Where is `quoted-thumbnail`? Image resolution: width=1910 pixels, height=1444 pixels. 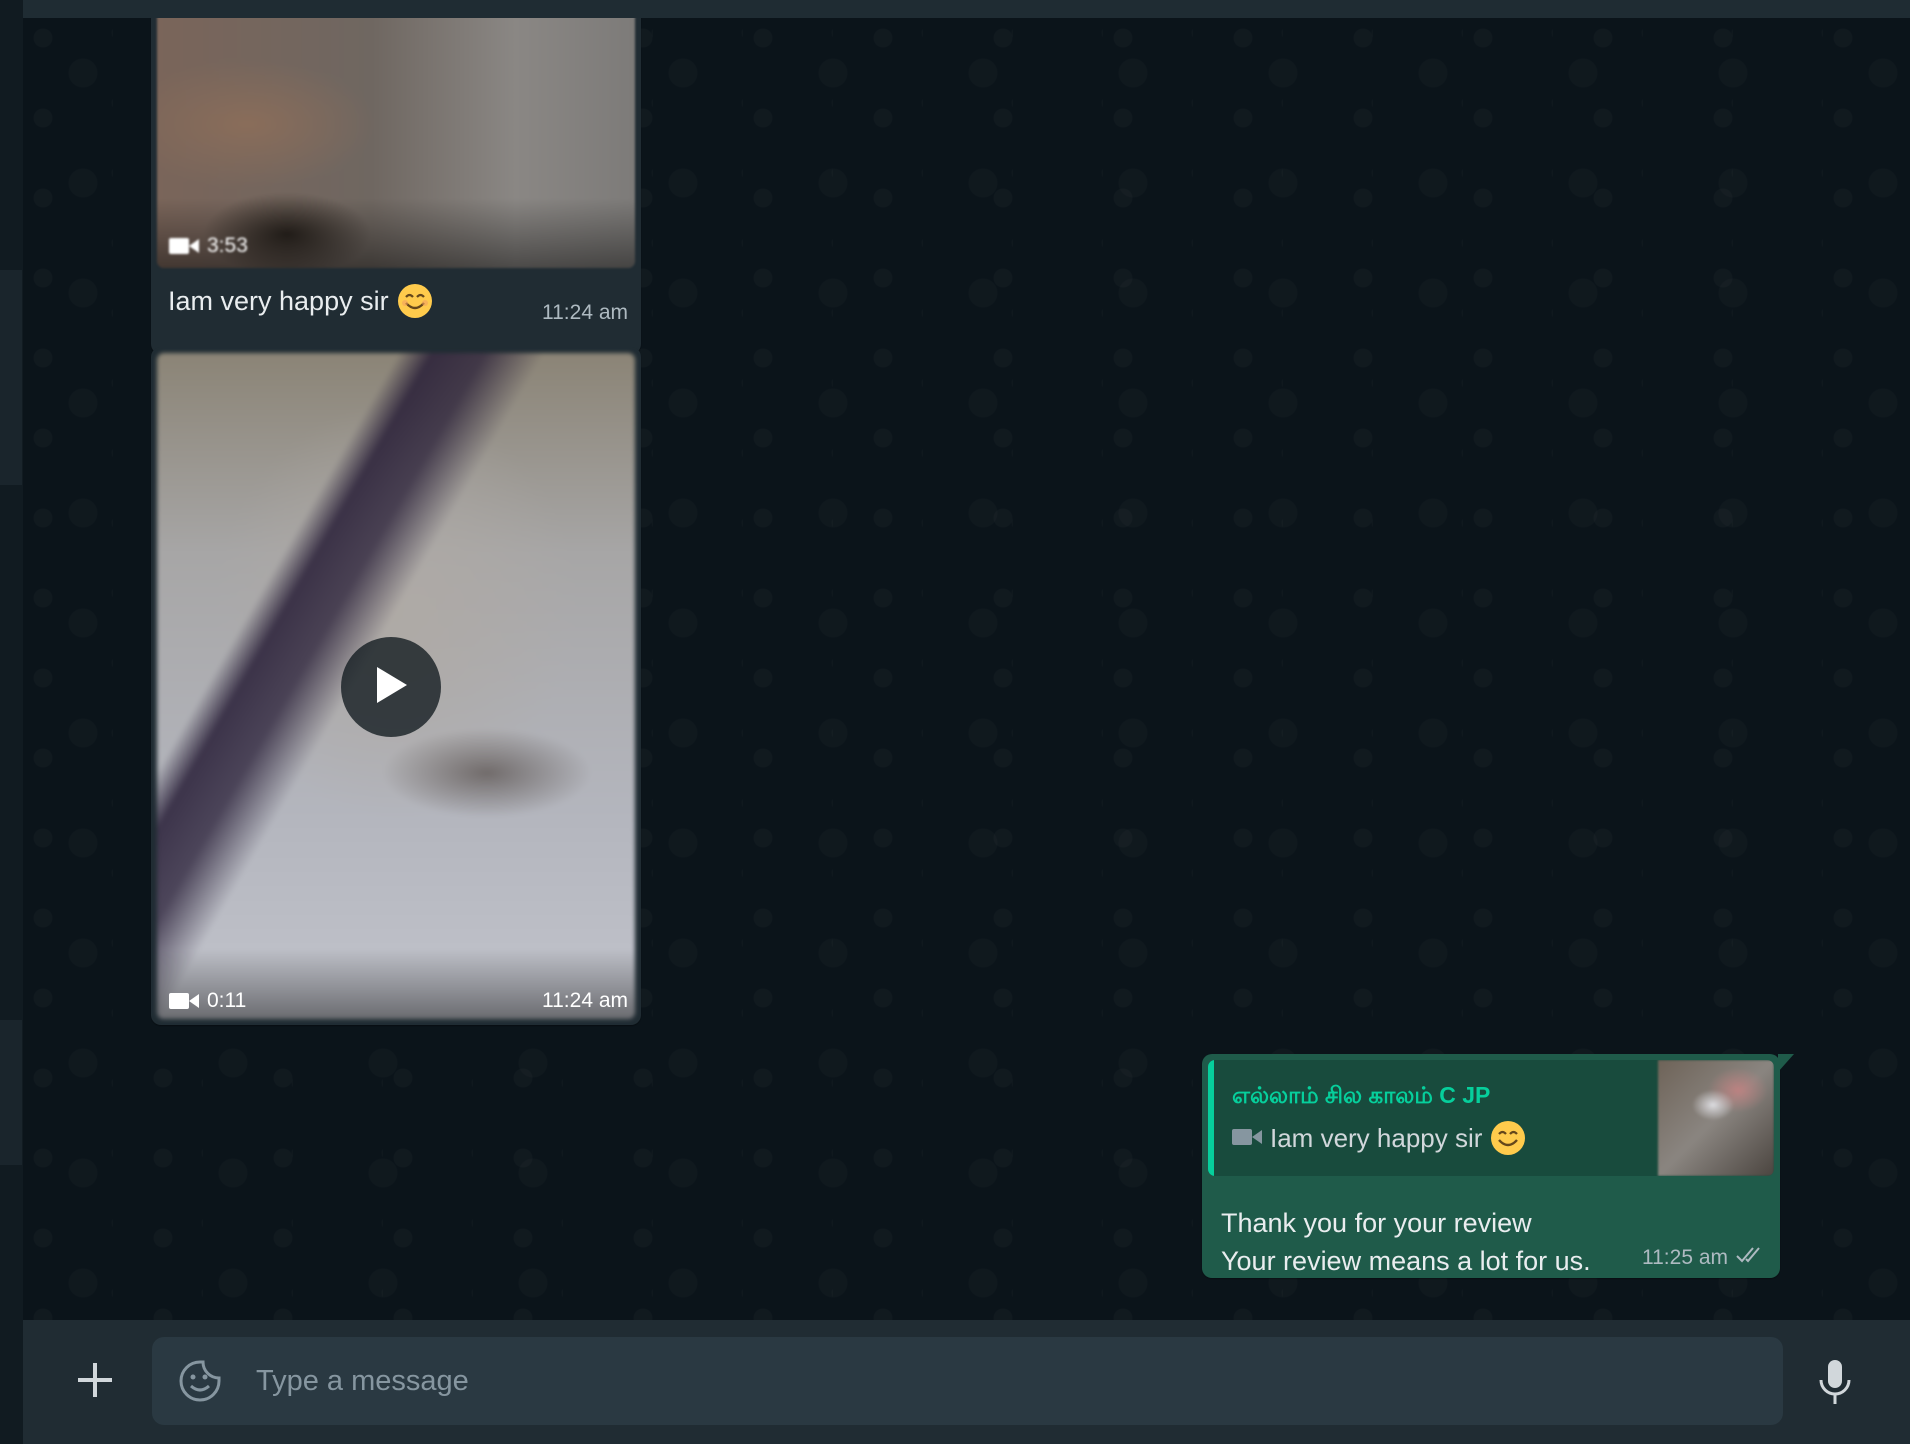 quoted-thumbnail is located at coordinates (1716, 1118).